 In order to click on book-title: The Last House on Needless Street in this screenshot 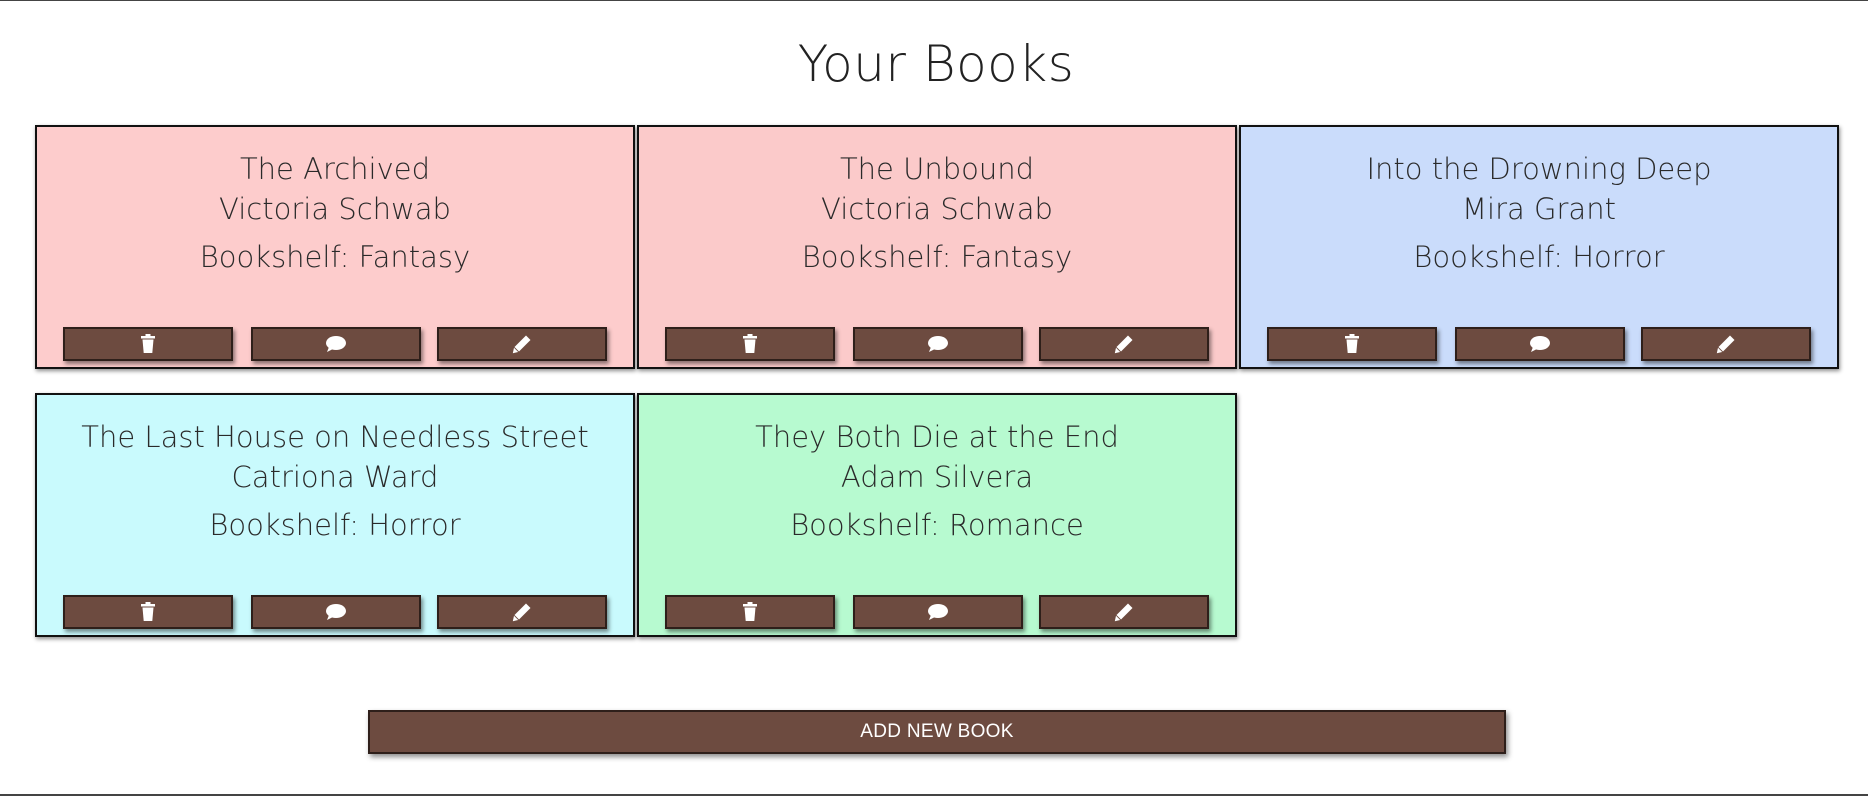, I will do `click(335, 437)`.